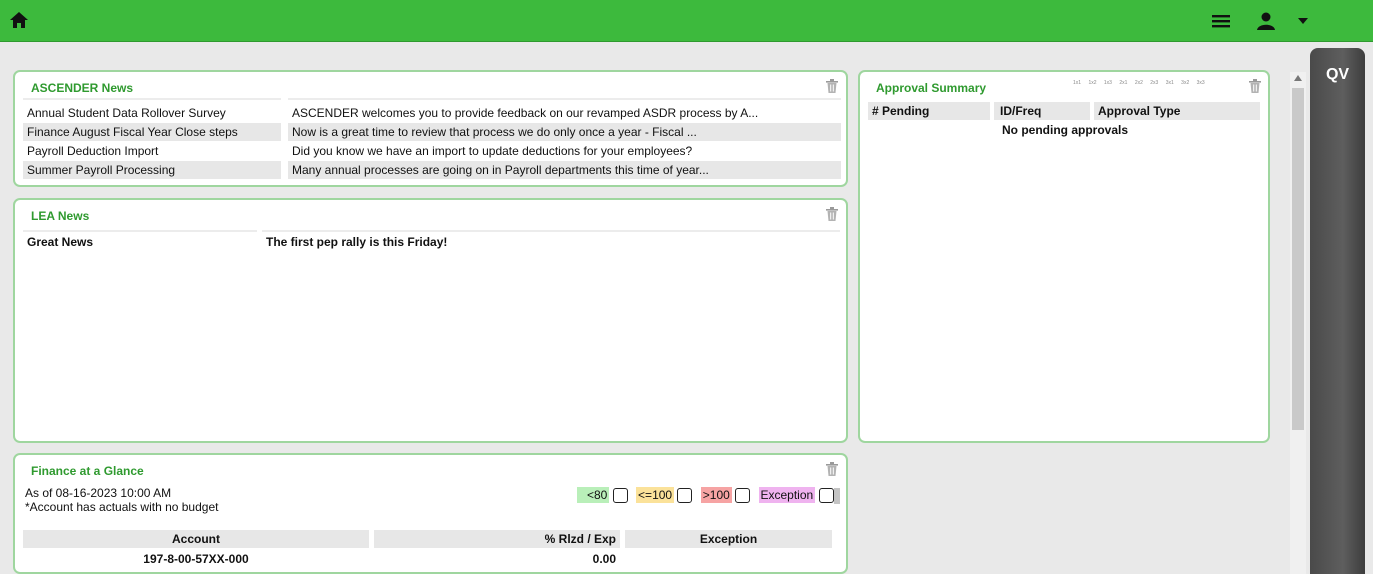 The image size is (1373, 574). I want to click on layout-option: 2x2, so click(1139, 83).